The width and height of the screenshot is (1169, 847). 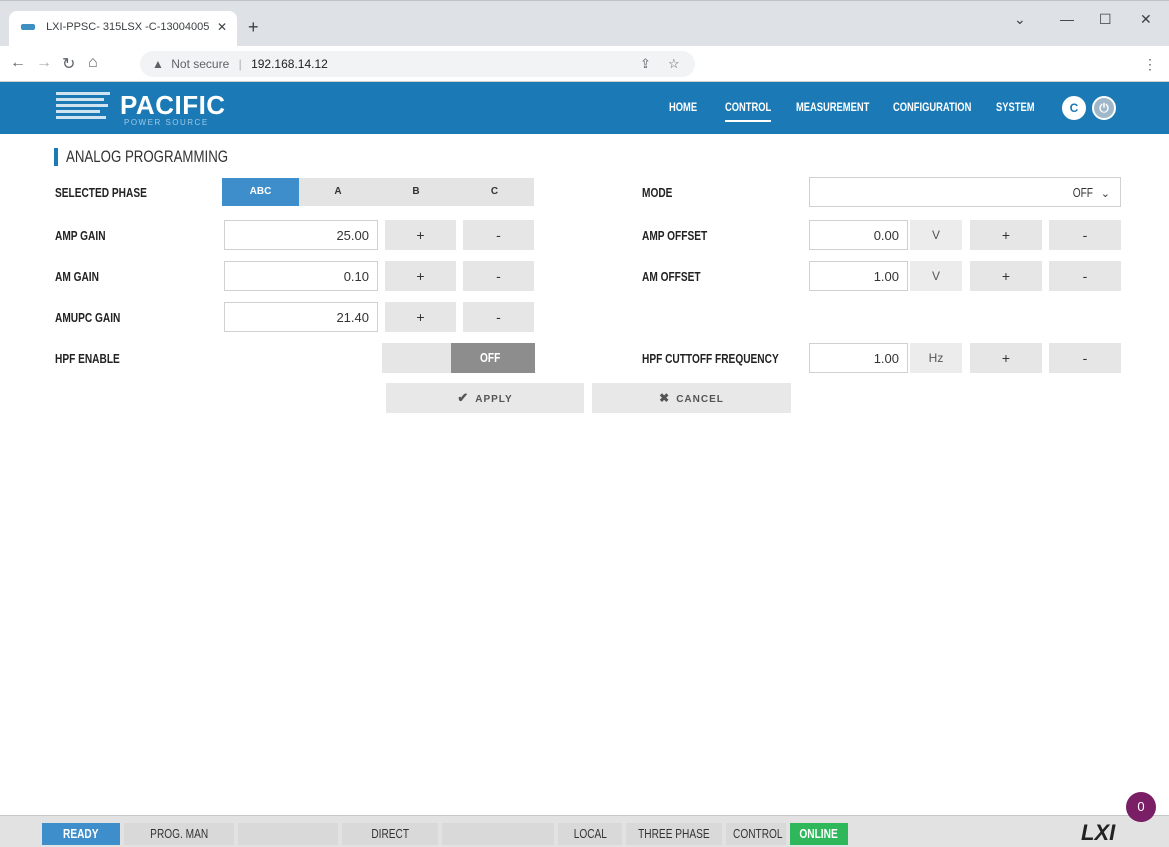 What do you see at coordinates (68, 64) in the screenshot?
I see `reload-icon: ↻` at bounding box center [68, 64].